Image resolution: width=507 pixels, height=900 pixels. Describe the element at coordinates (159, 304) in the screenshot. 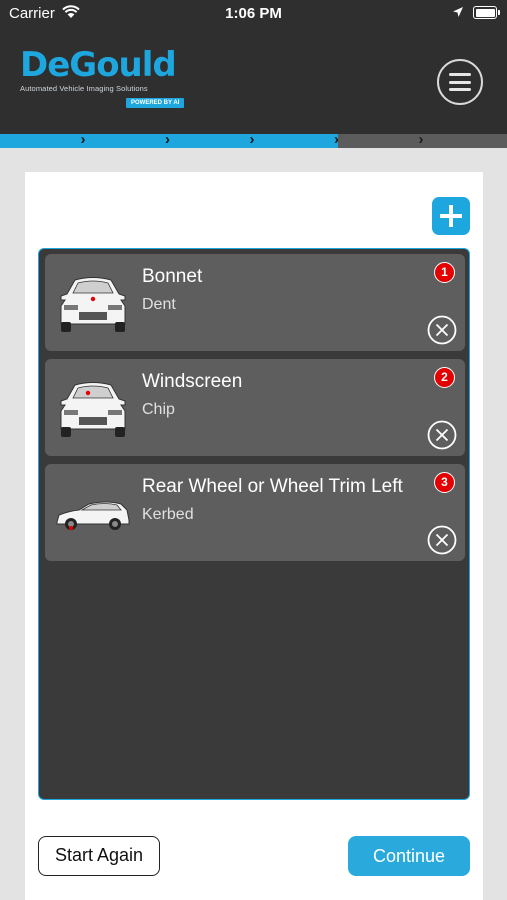

I see `damage-type-label: Dent` at that location.